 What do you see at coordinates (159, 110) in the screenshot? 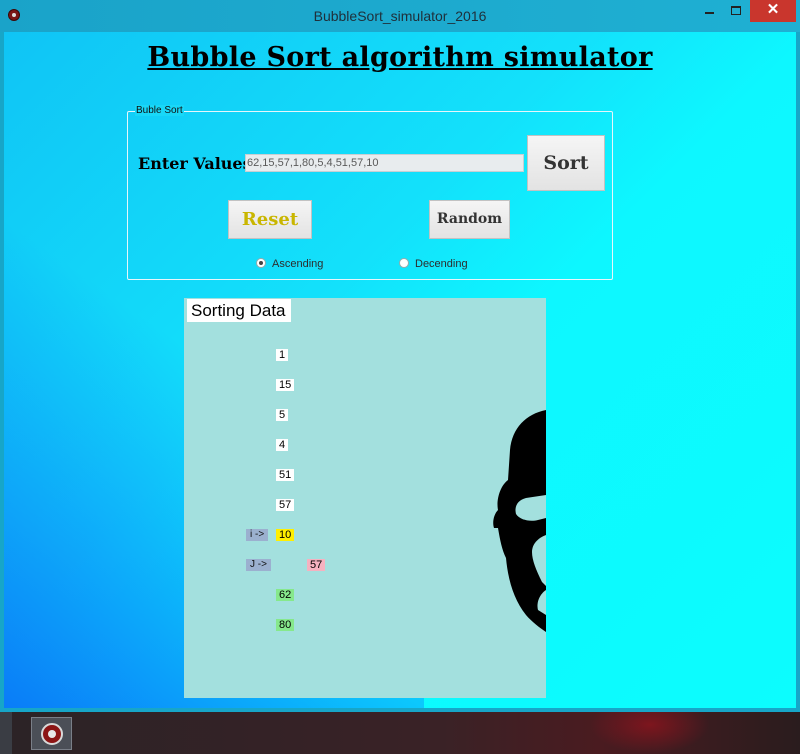
I see `groupbox-legend: Buble Sort` at bounding box center [159, 110].